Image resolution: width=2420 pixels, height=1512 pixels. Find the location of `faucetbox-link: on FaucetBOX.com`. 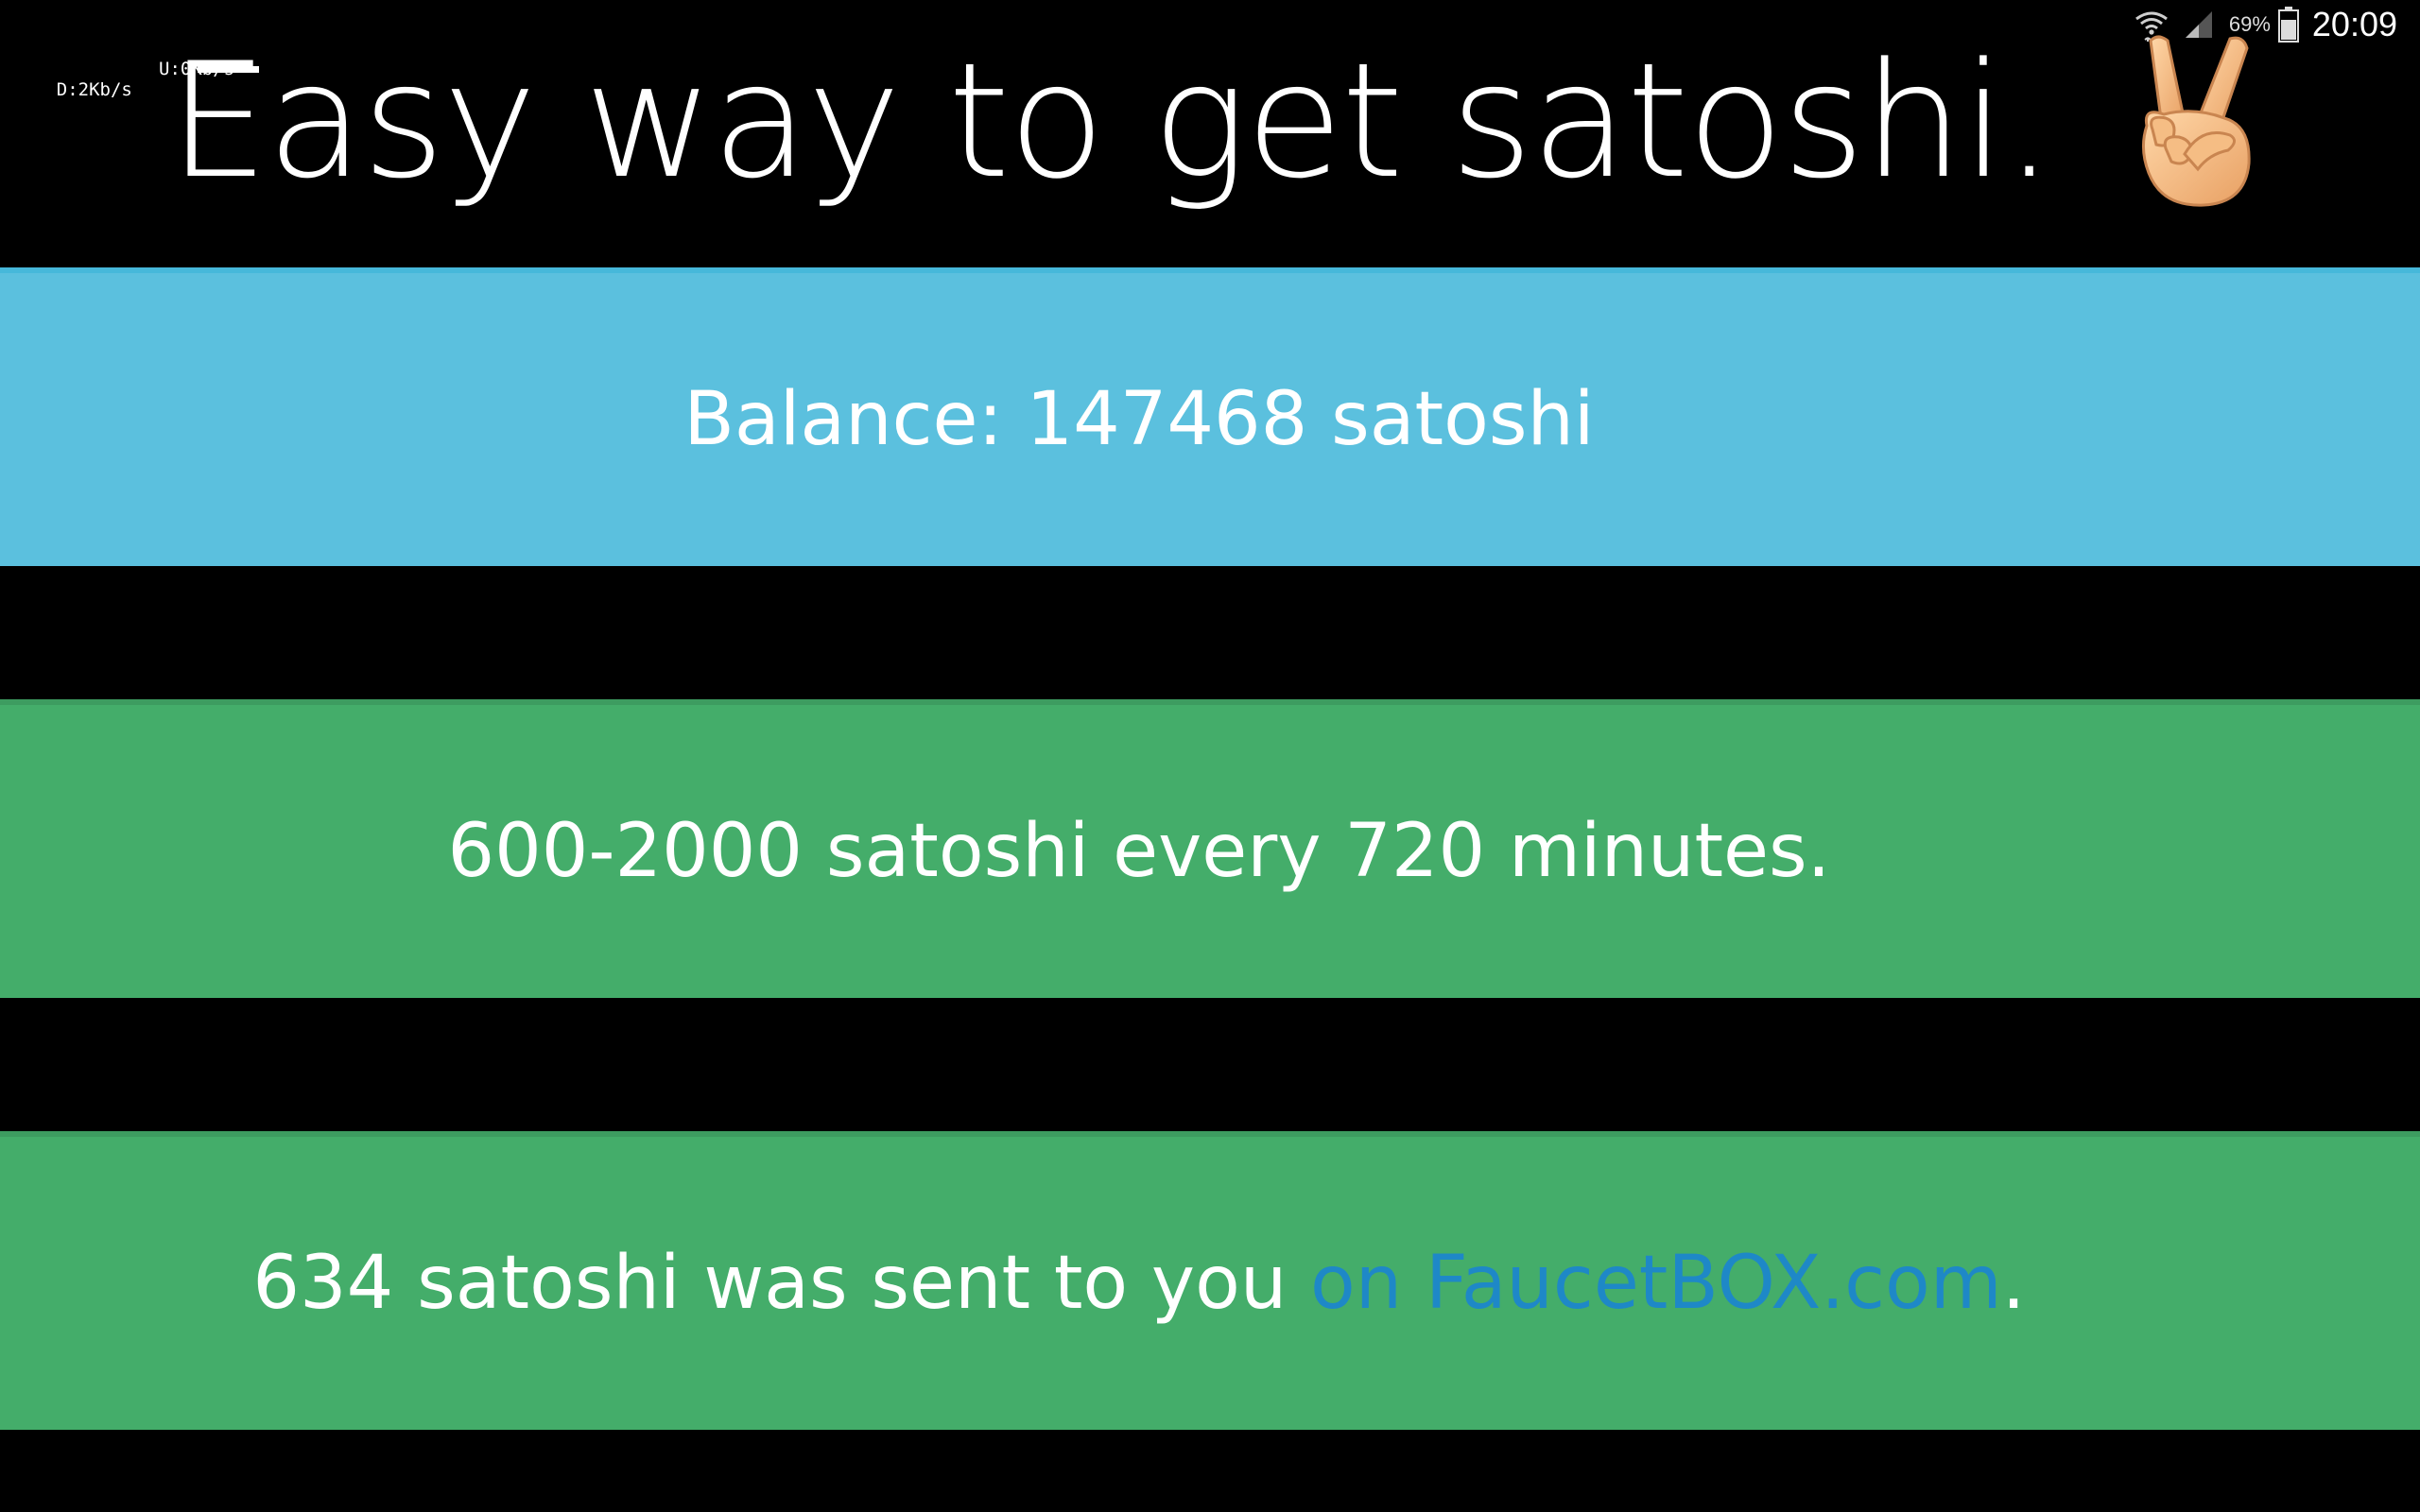

faucetbox-link: on FaucetBOX.com is located at coordinates (1656, 1283).